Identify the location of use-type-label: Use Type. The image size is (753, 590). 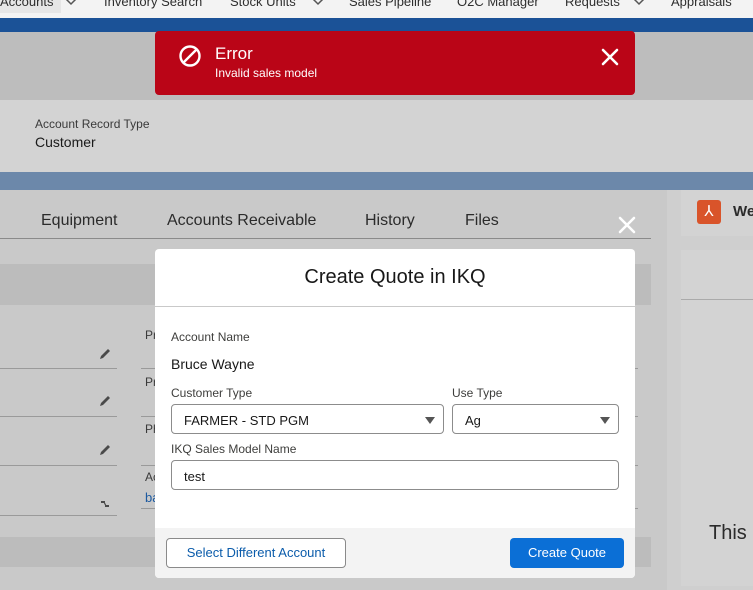
(477, 393).